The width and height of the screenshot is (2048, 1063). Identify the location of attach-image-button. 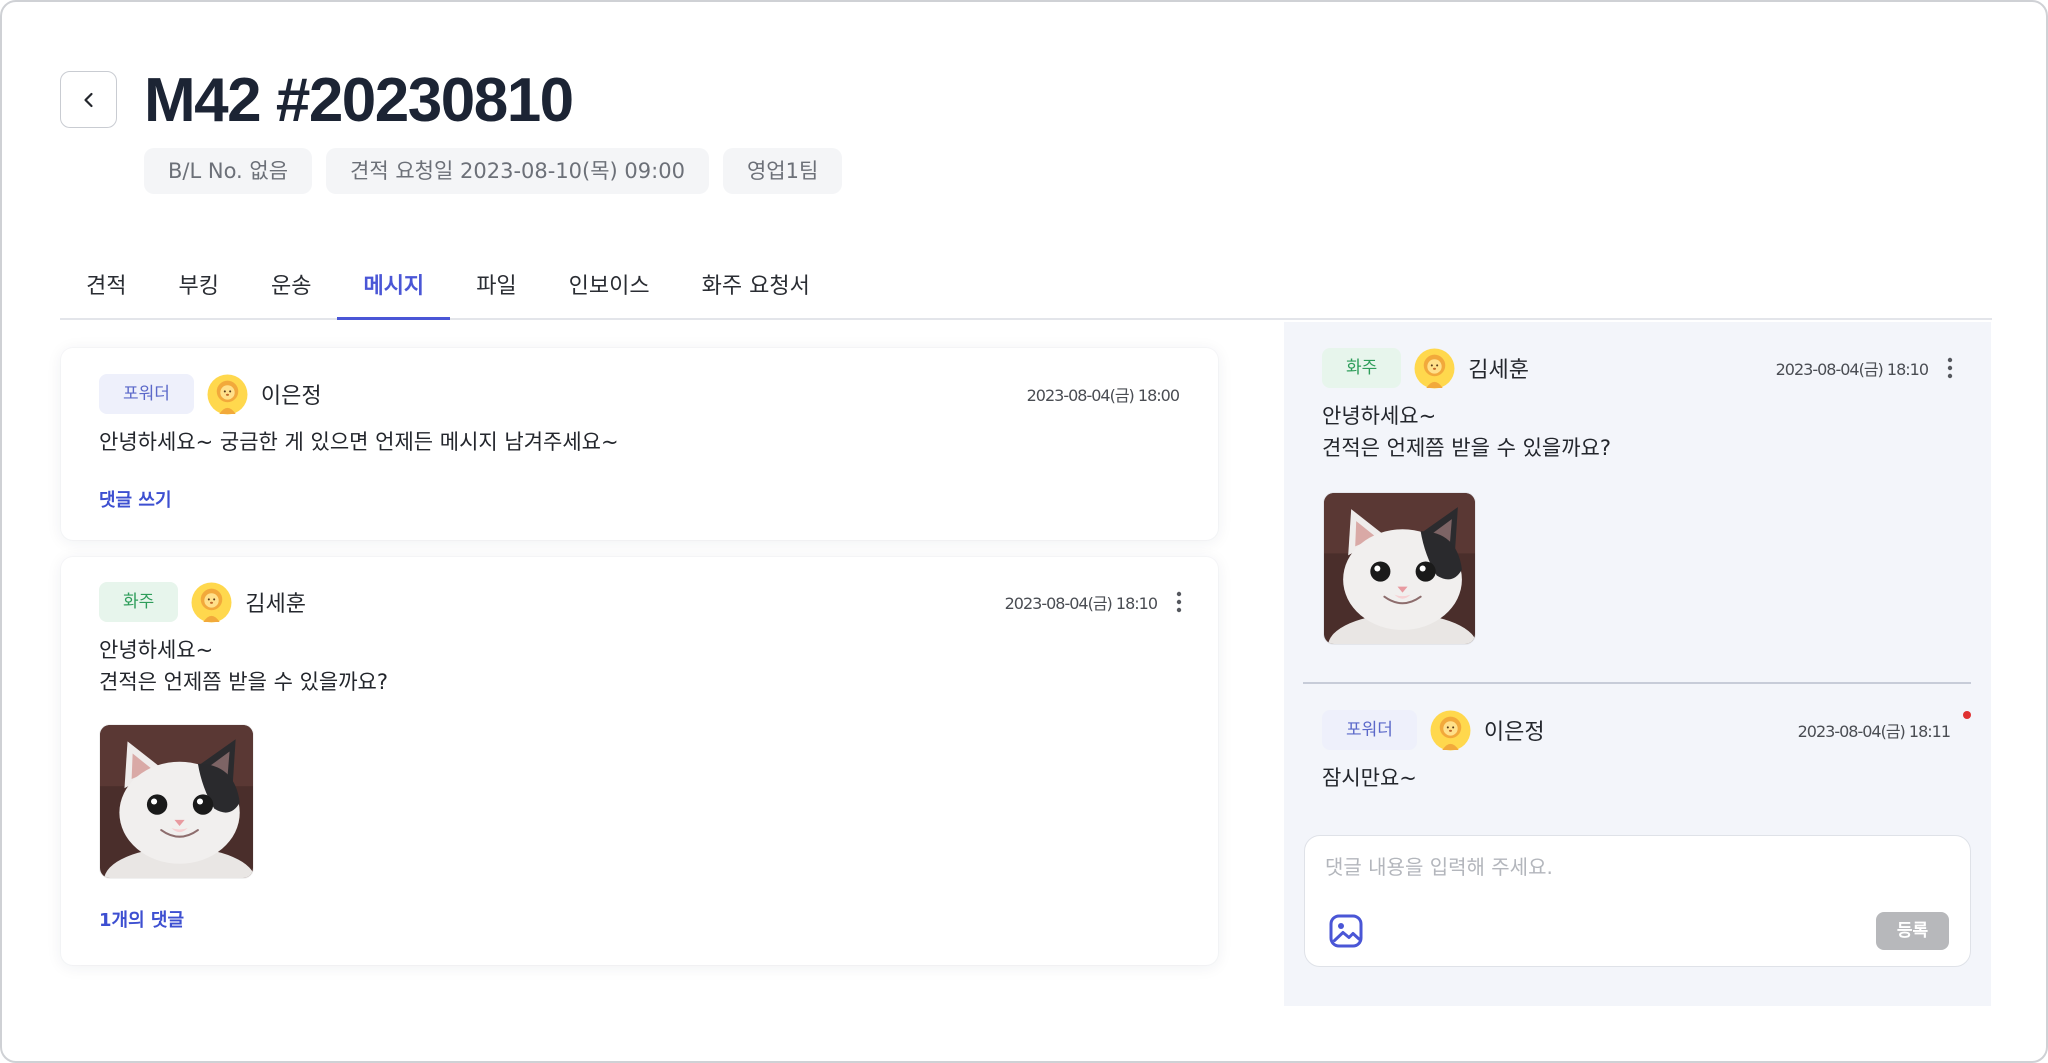
(1346, 931).